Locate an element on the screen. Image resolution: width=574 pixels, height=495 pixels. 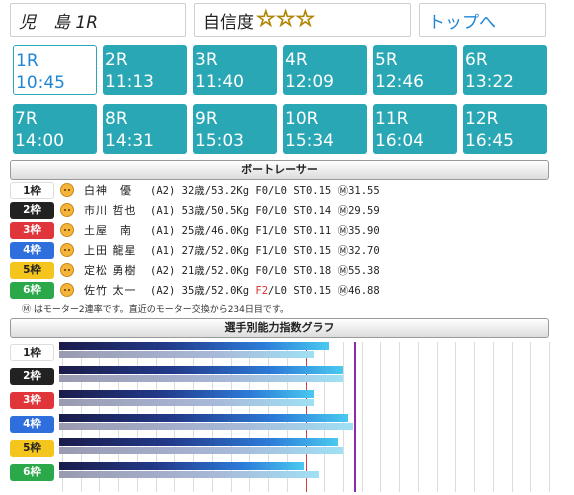
racer-age: 21 is located at coordinates (188, 270).